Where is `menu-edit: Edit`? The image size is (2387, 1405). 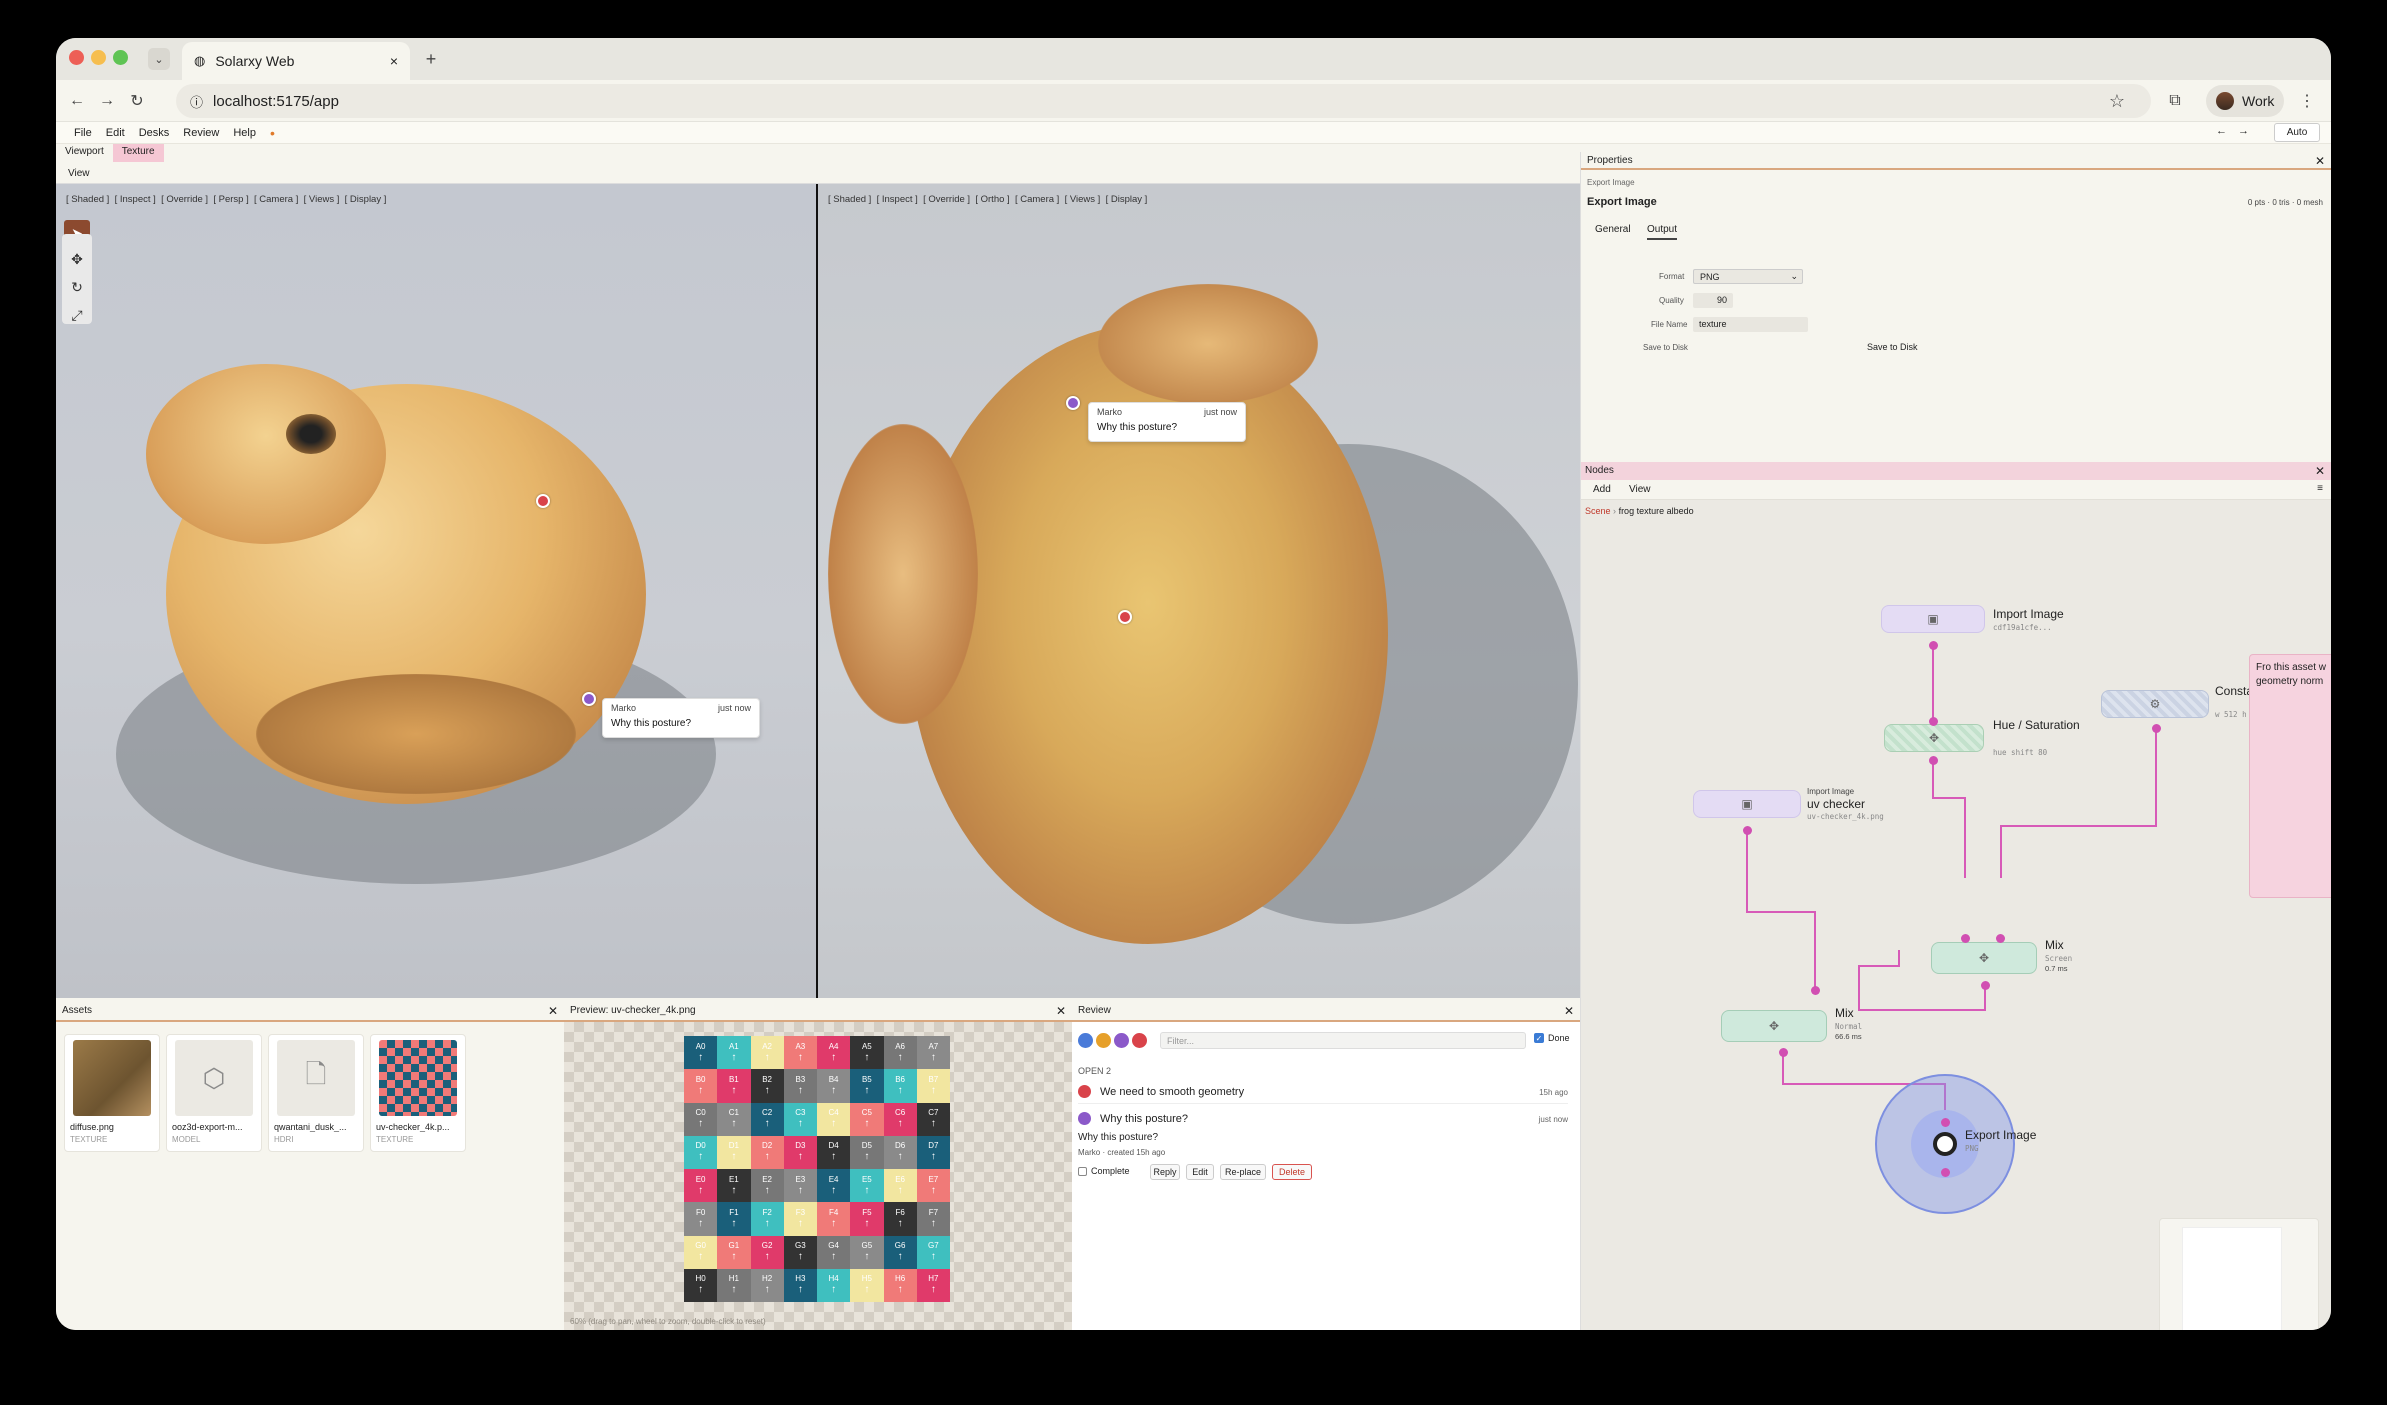 menu-edit: Edit is located at coordinates (115, 133).